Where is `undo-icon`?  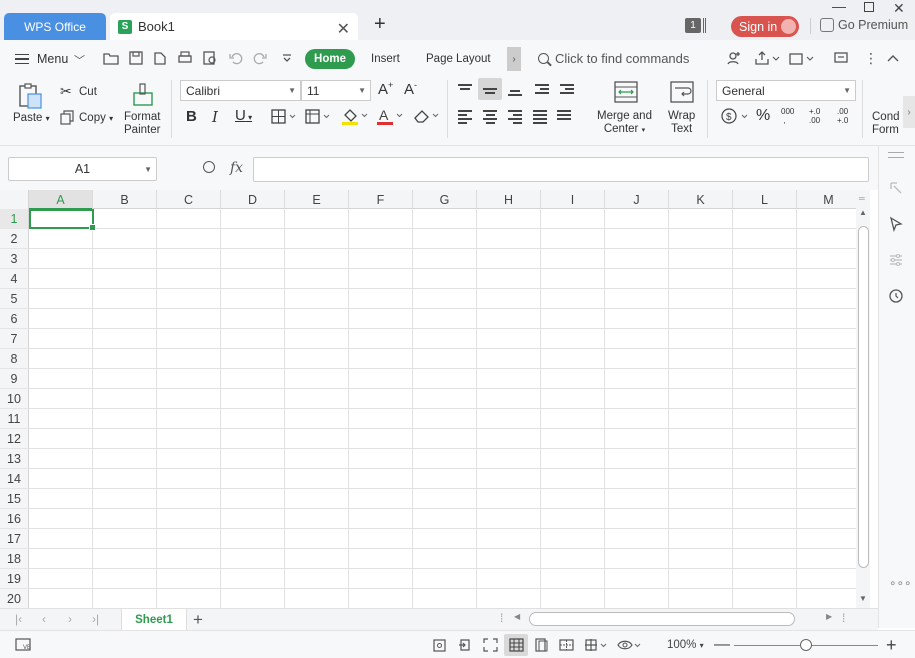
undo-icon is located at coordinates (236, 58).